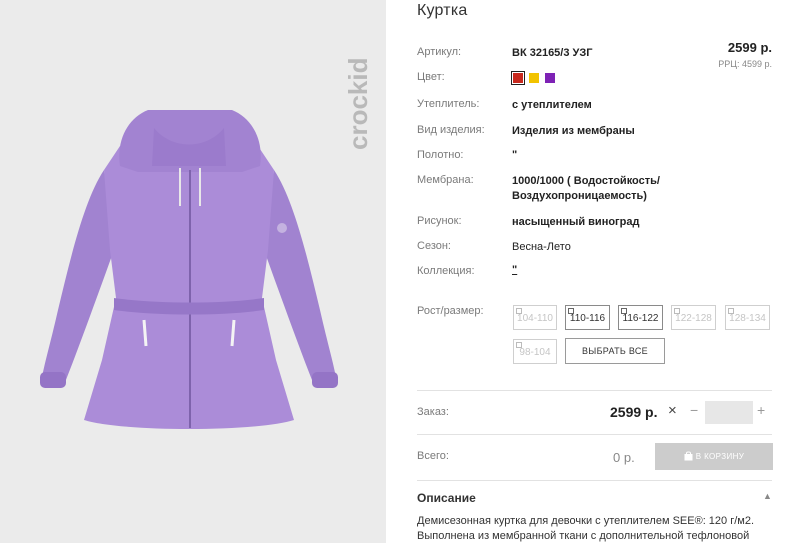 Image resolution: width=800 pixels, height=544 pixels. I want to click on spec-label-collection: Коллекция:, so click(446, 271).